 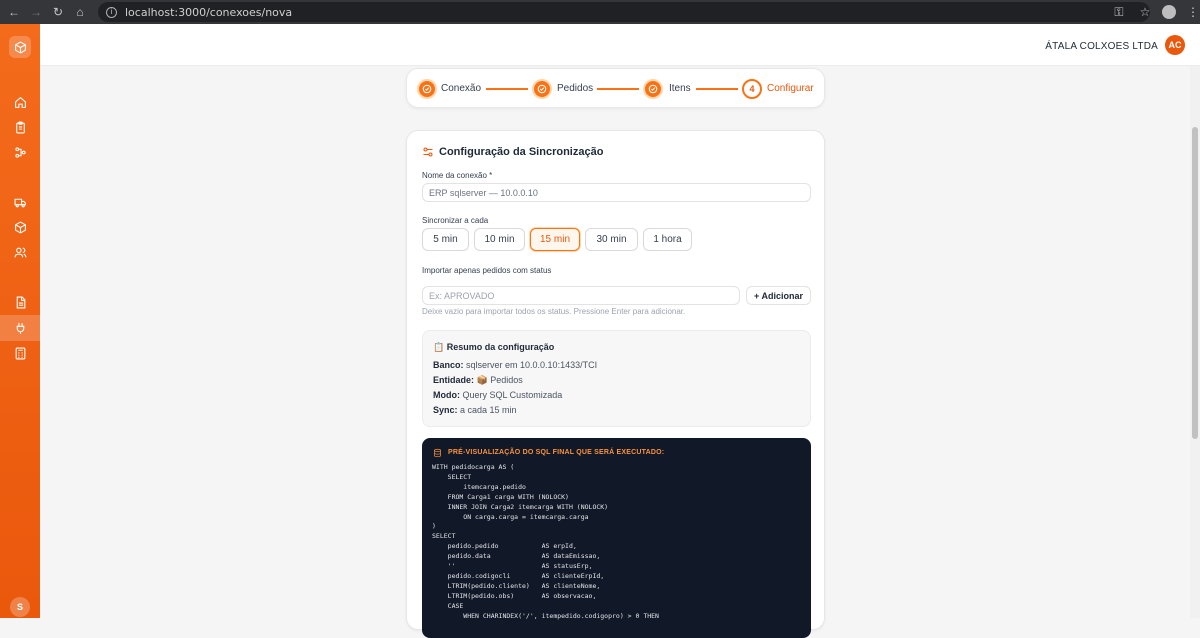 What do you see at coordinates (667, 239) in the screenshot?
I see `sync-option-1hora: 1 hora` at bounding box center [667, 239].